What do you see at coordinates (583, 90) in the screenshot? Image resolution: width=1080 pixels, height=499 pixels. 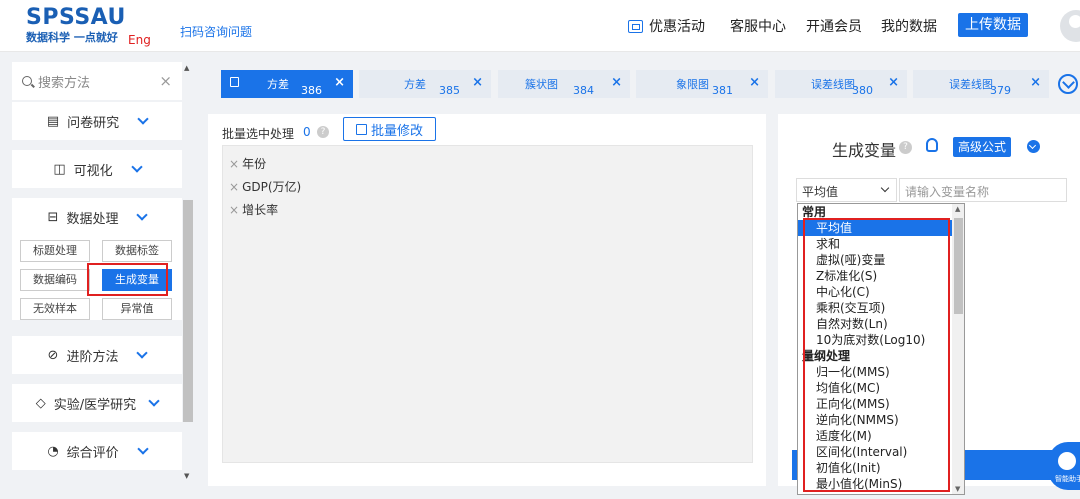 I see `tab-num: 384` at bounding box center [583, 90].